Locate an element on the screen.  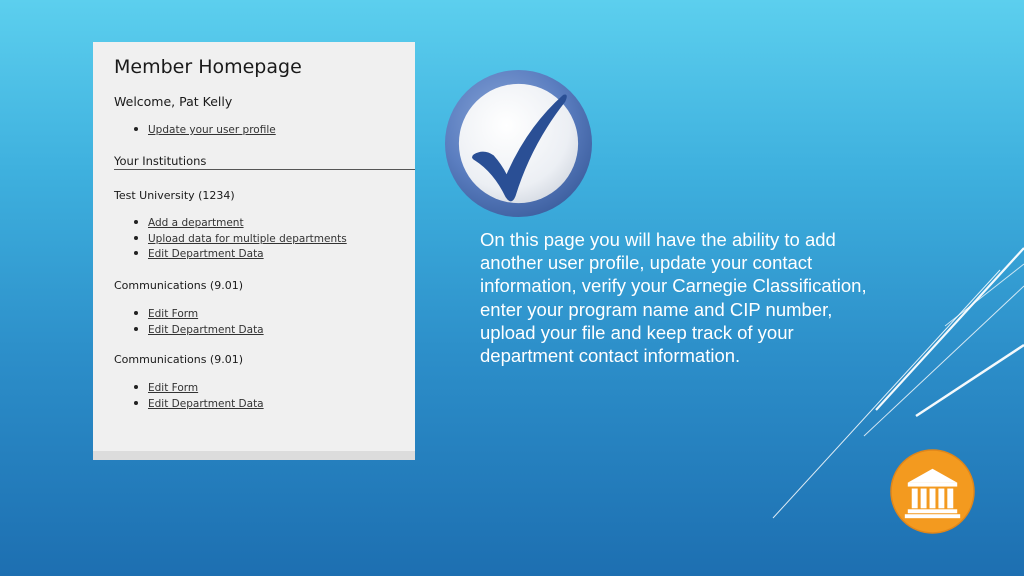
checkmark-icon is located at coordinates (518, 143).